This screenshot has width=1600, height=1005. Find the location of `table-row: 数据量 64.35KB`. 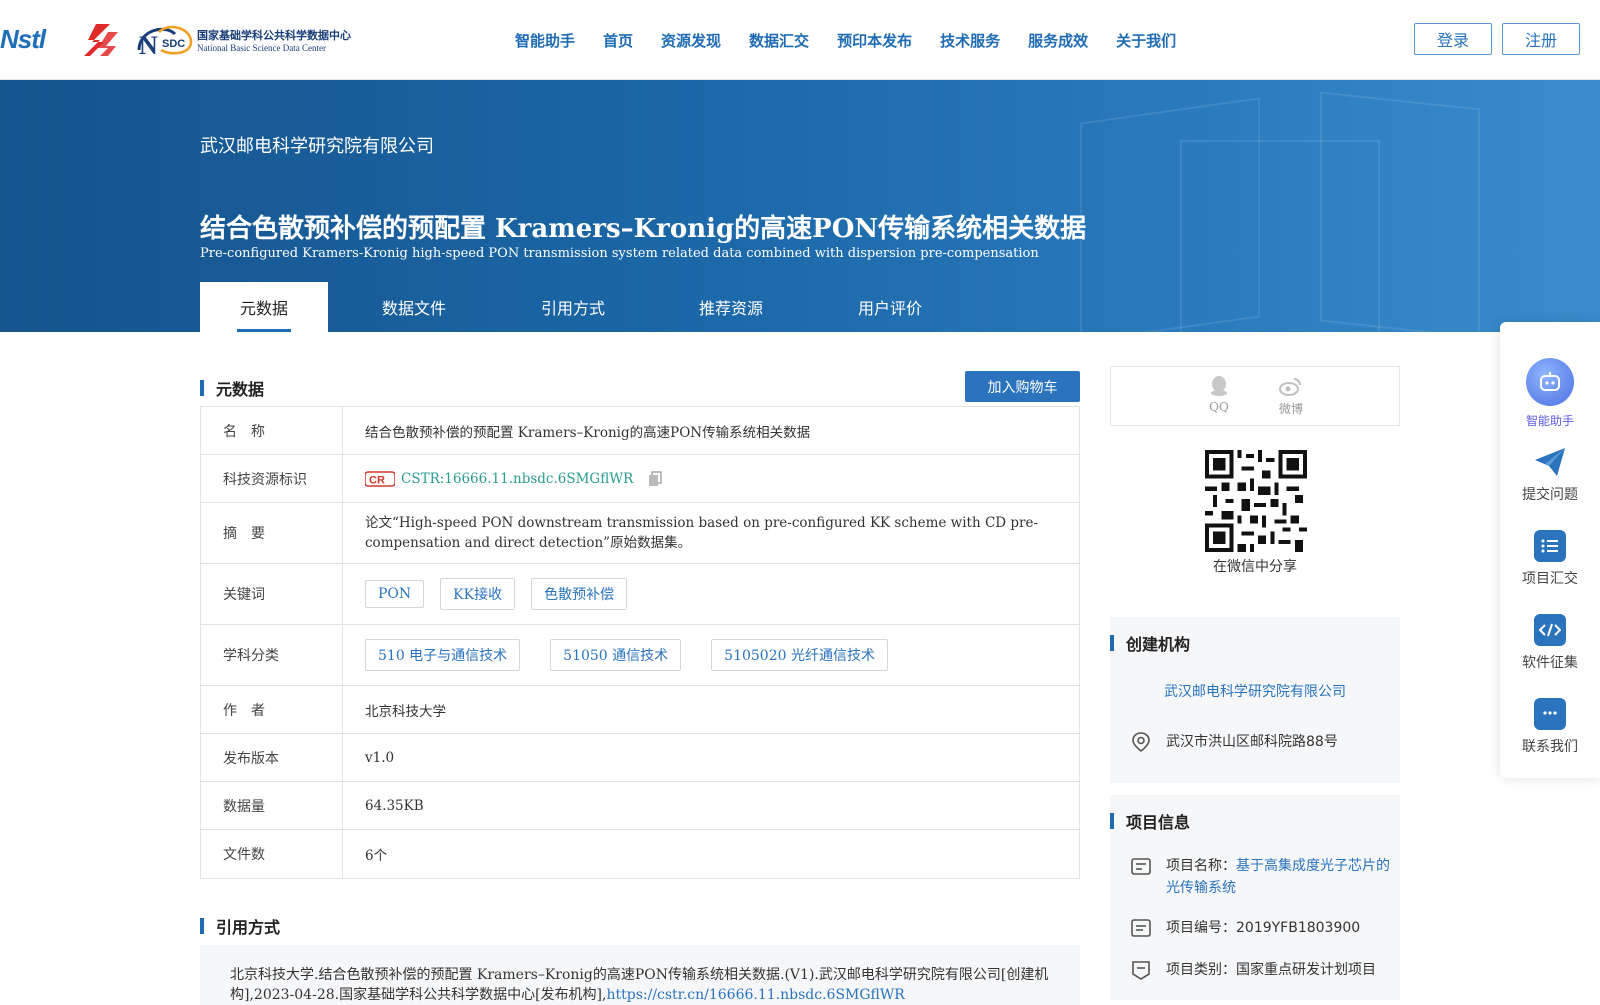

table-row: 数据量 64.35KB is located at coordinates (640, 806).